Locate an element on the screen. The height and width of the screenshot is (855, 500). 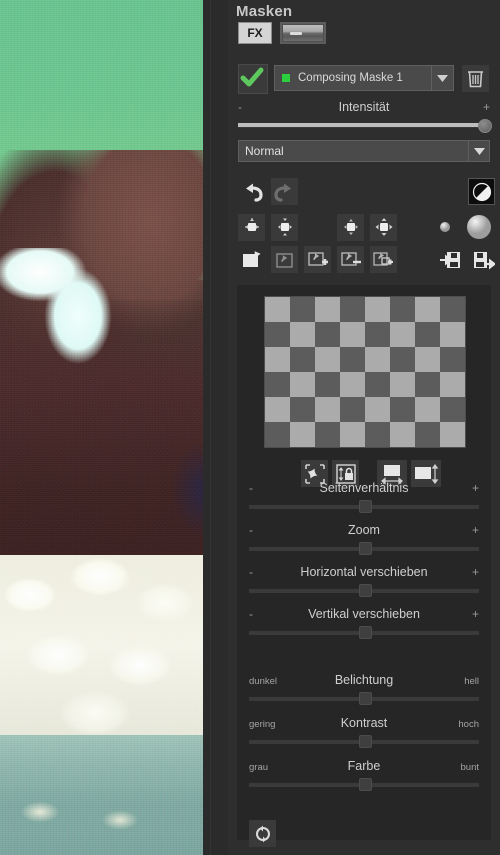
brush-hardness-increase-button is located at coordinates (383, 227).